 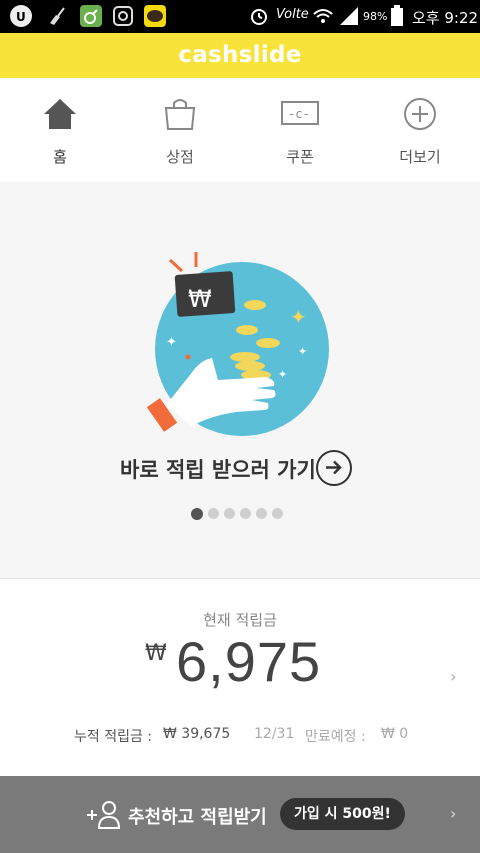 What do you see at coordinates (197, 817) in the screenshot?
I see `referral-text: 추천하고 적립받기` at bounding box center [197, 817].